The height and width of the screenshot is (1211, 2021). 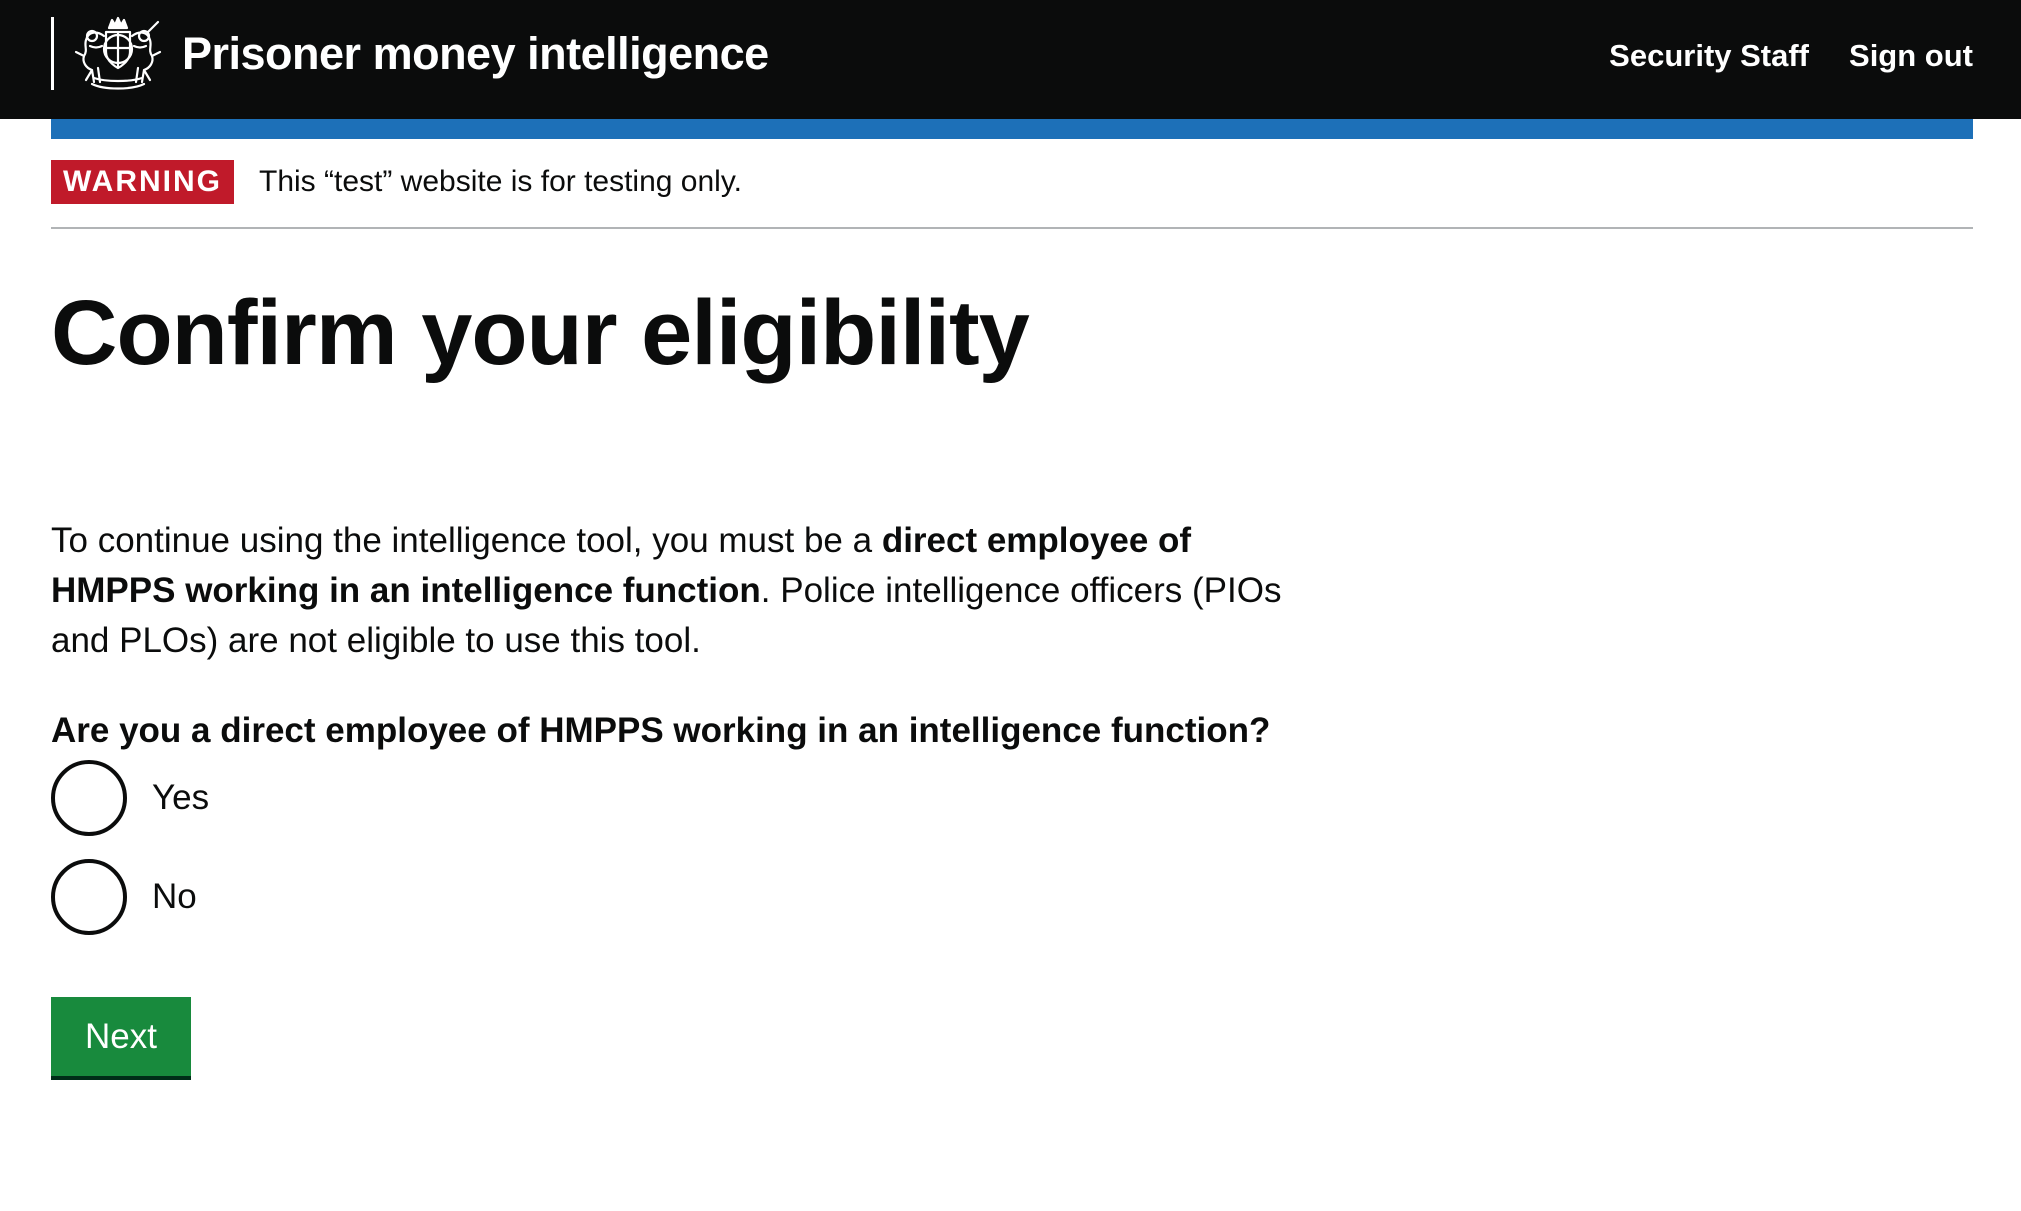 I want to click on radio-yes: Yes, so click(x=130, y=798).